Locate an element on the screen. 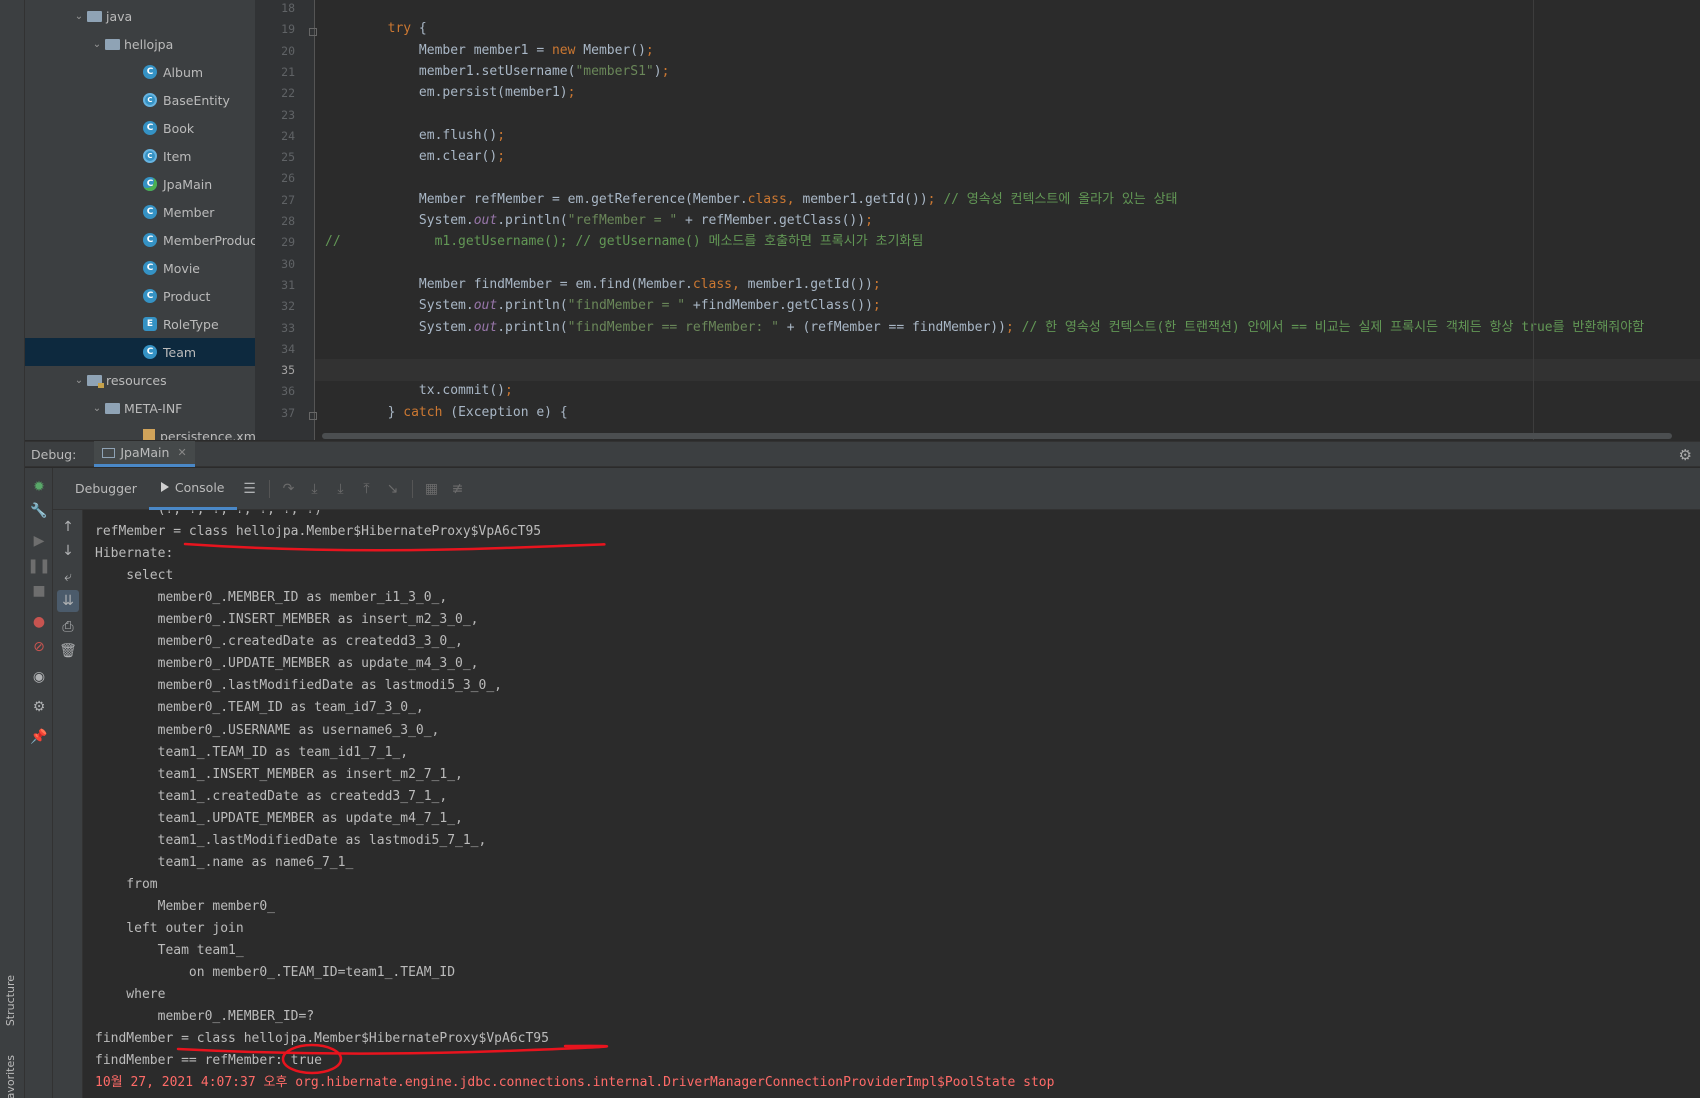 The width and height of the screenshot is (1700, 1098). code-line: em.clear(); is located at coordinates (415, 157).